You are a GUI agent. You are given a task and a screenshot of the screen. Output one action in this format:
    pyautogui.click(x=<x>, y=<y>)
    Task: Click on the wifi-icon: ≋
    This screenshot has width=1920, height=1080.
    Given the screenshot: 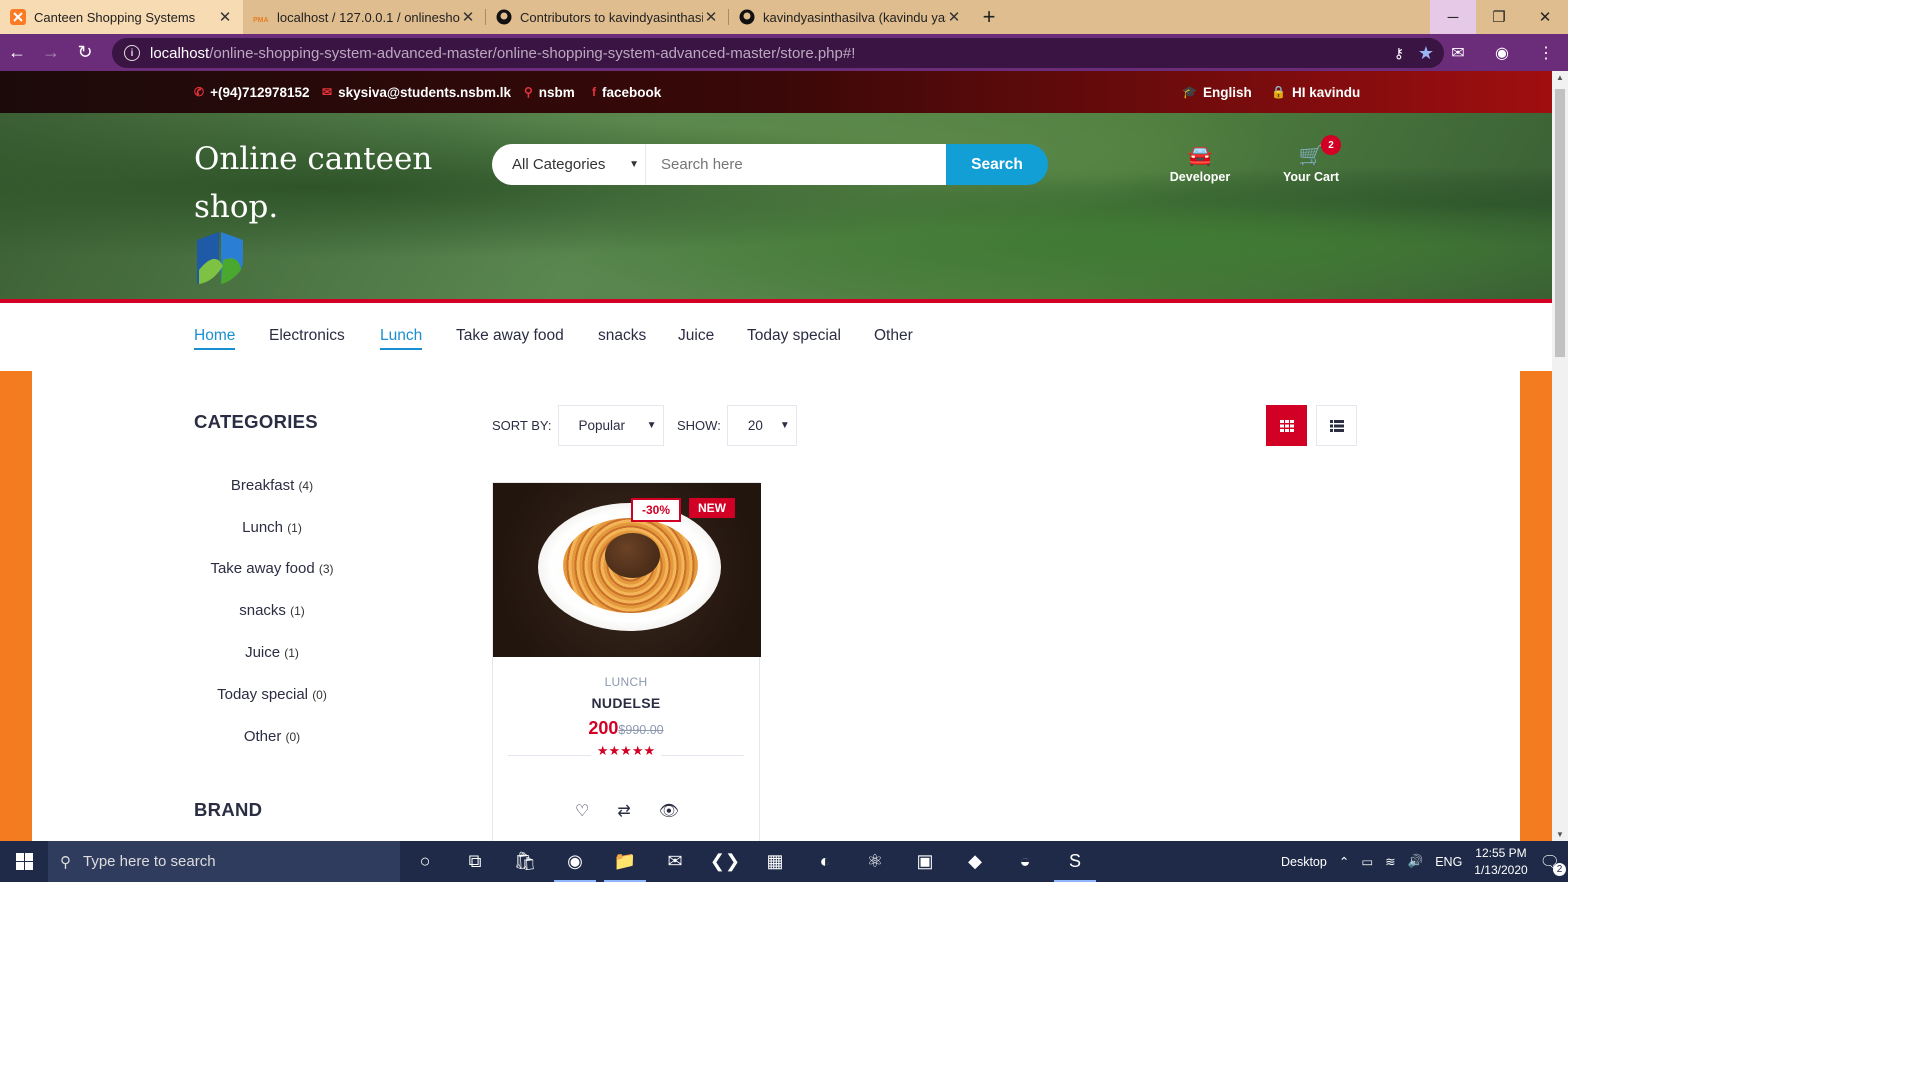 What is the action you would take?
    pyautogui.click(x=1390, y=861)
    